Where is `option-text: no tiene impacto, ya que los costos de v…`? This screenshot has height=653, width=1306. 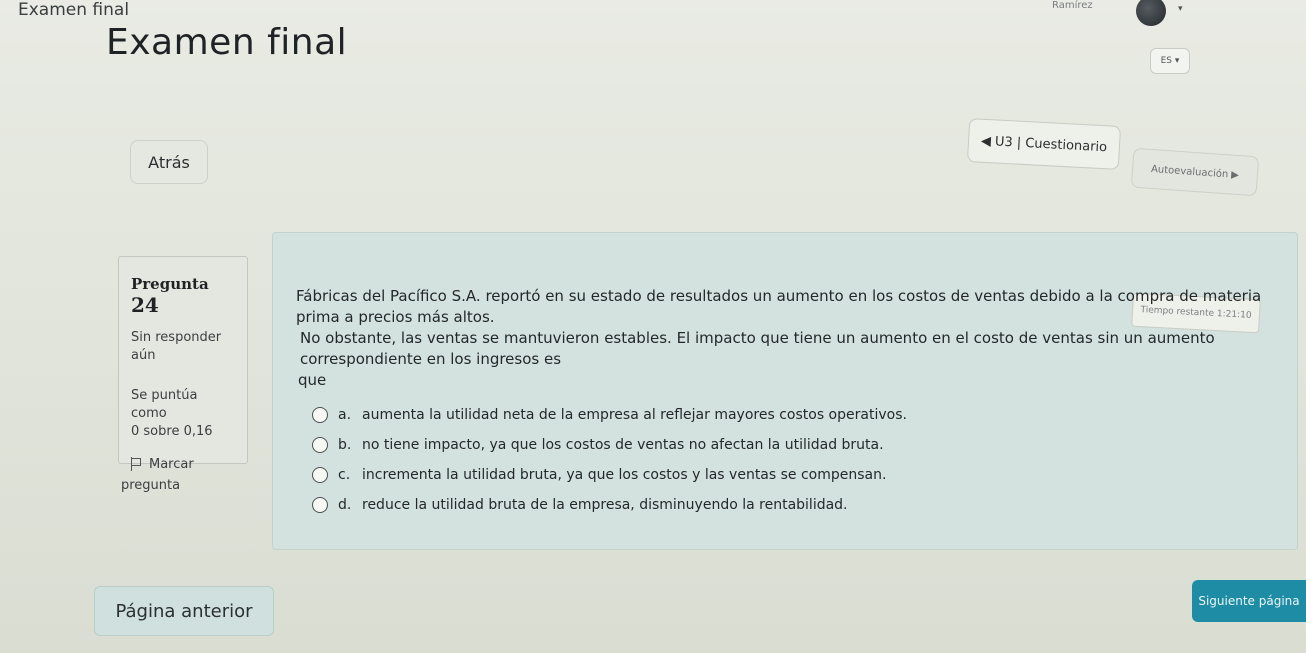
option-text: no tiene impacto, ya que los costos de v… is located at coordinates (623, 445).